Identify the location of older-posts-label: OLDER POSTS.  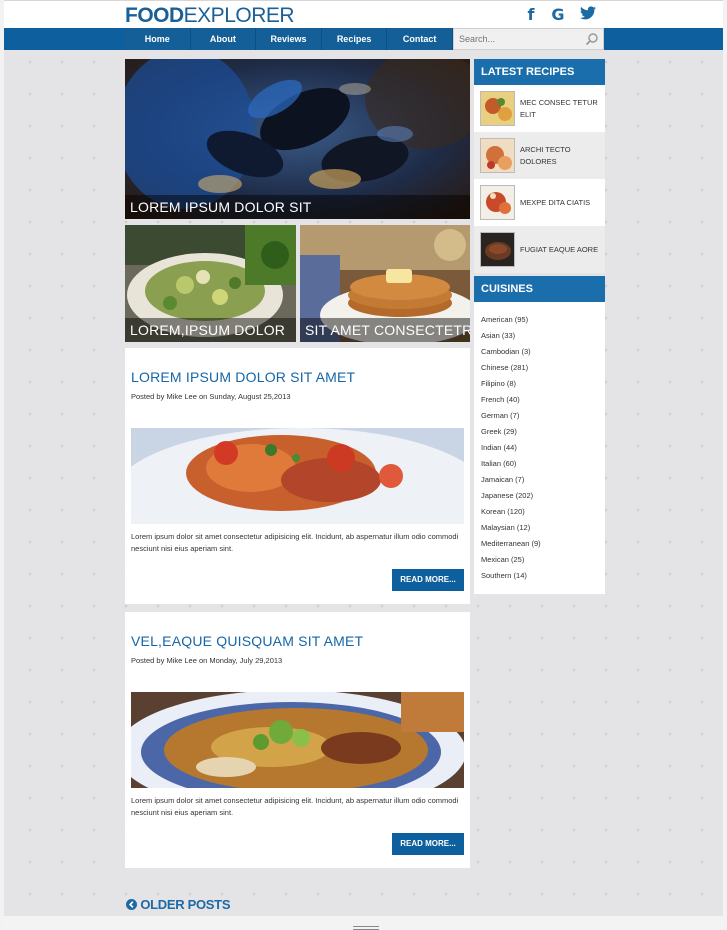
(185, 904).